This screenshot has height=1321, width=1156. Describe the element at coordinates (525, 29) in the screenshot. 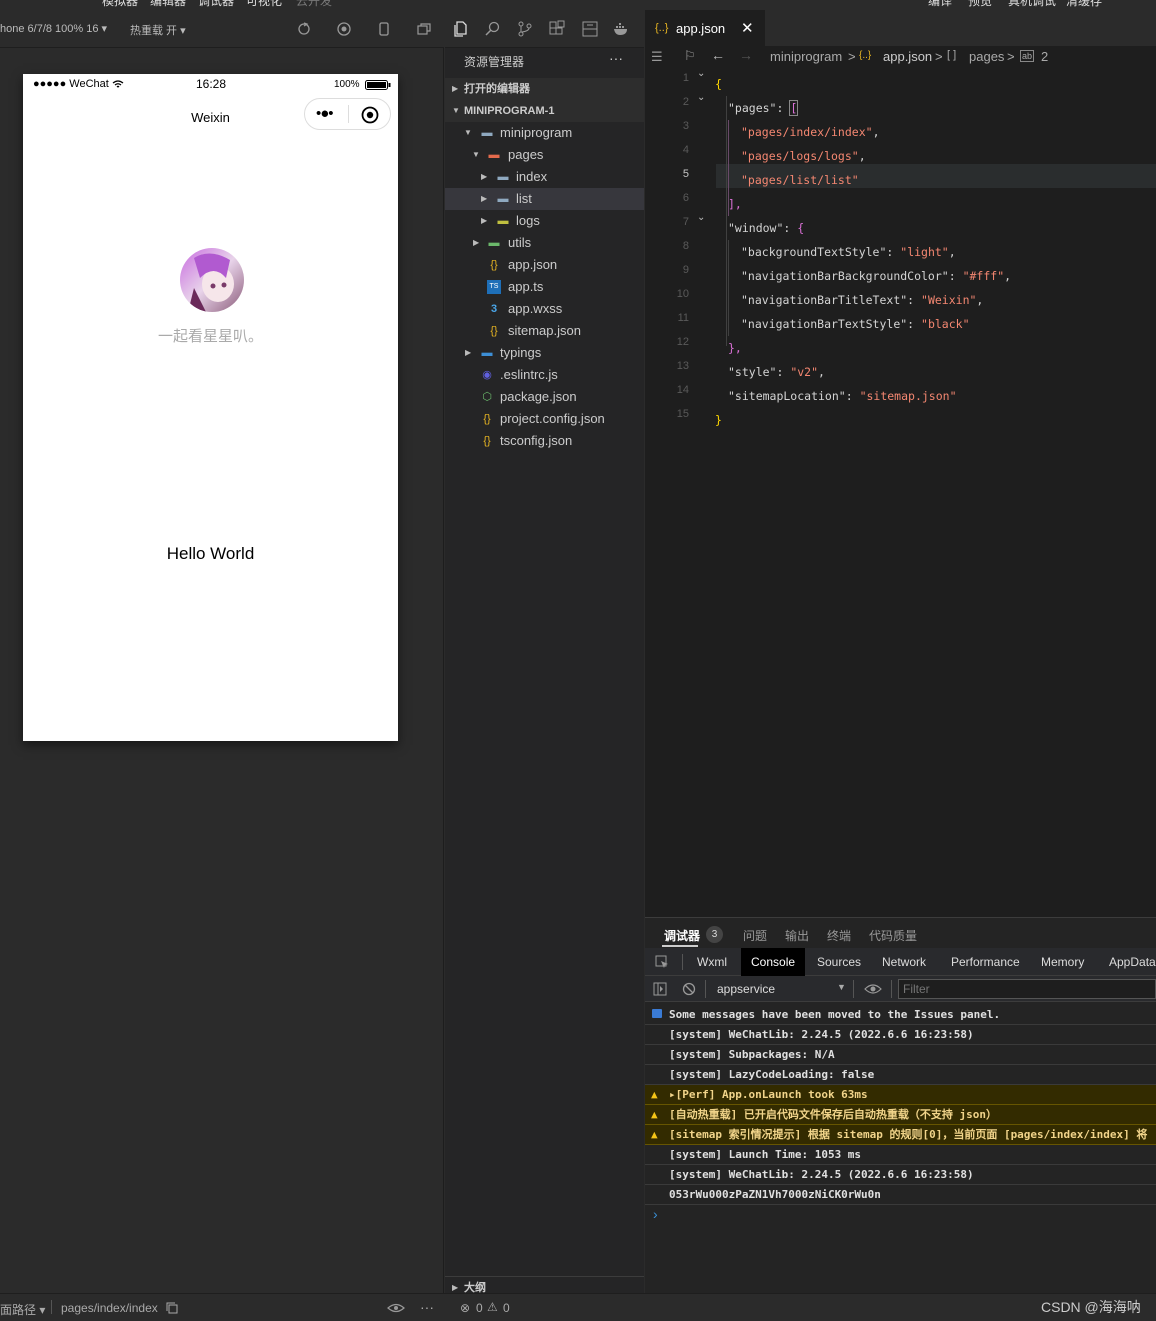

I see `source-control-icon` at that location.